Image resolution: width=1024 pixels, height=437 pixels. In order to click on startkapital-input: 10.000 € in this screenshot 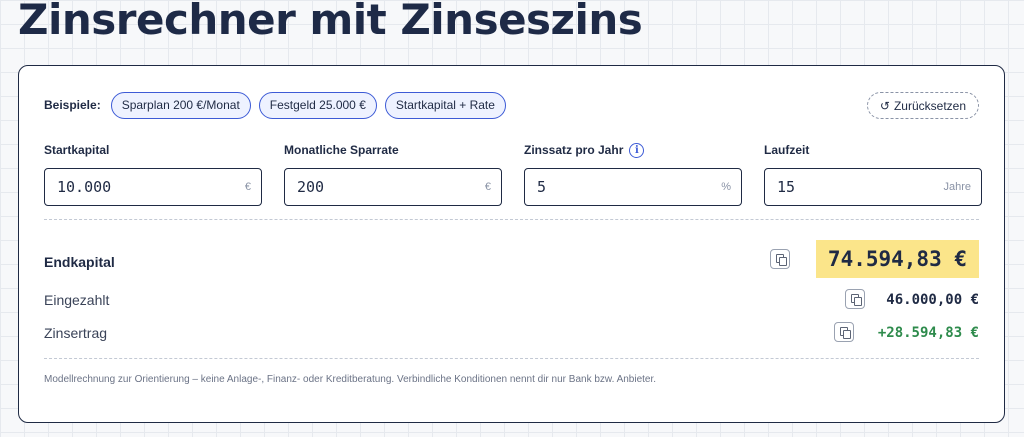, I will do `click(153, 187)`.